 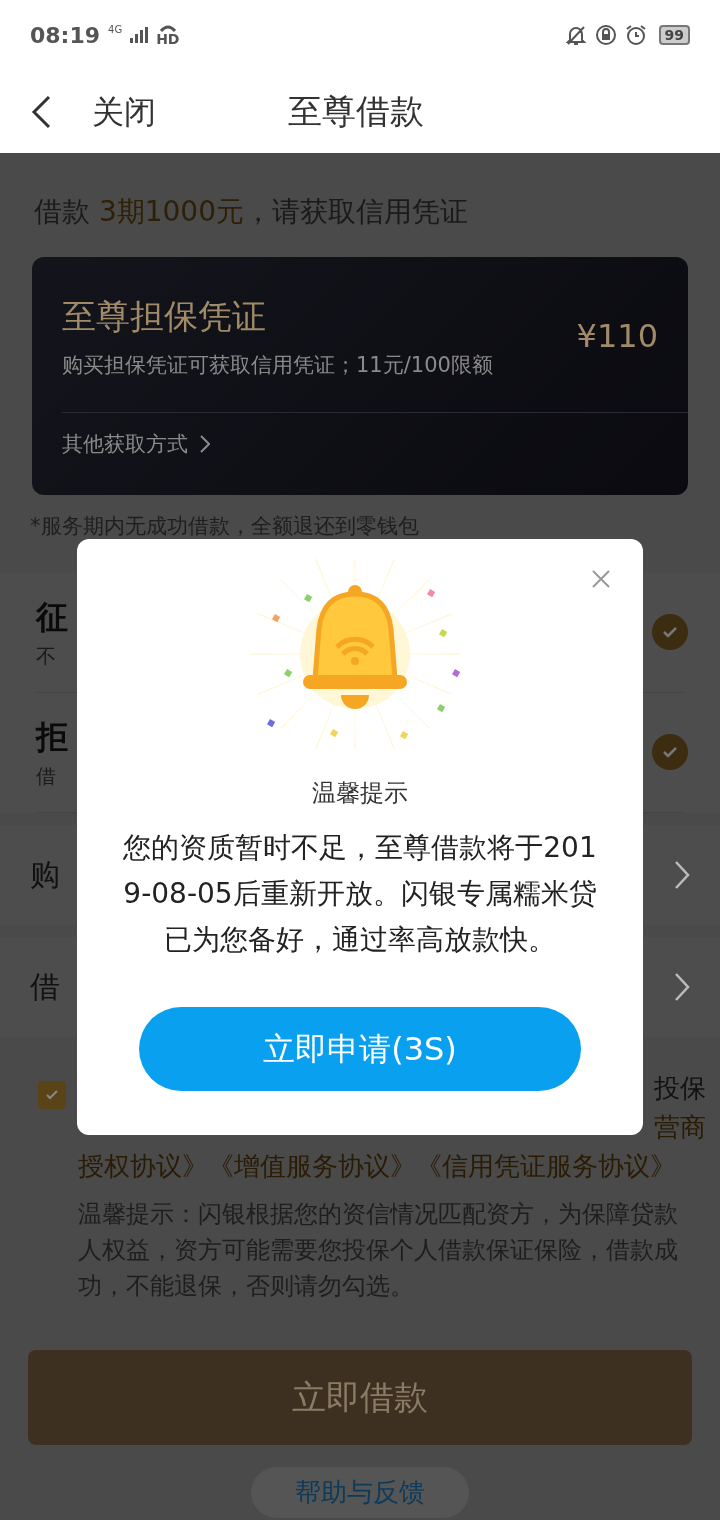 I want to click on borrow-button: 立即借款, so click(x=360, y=1397).